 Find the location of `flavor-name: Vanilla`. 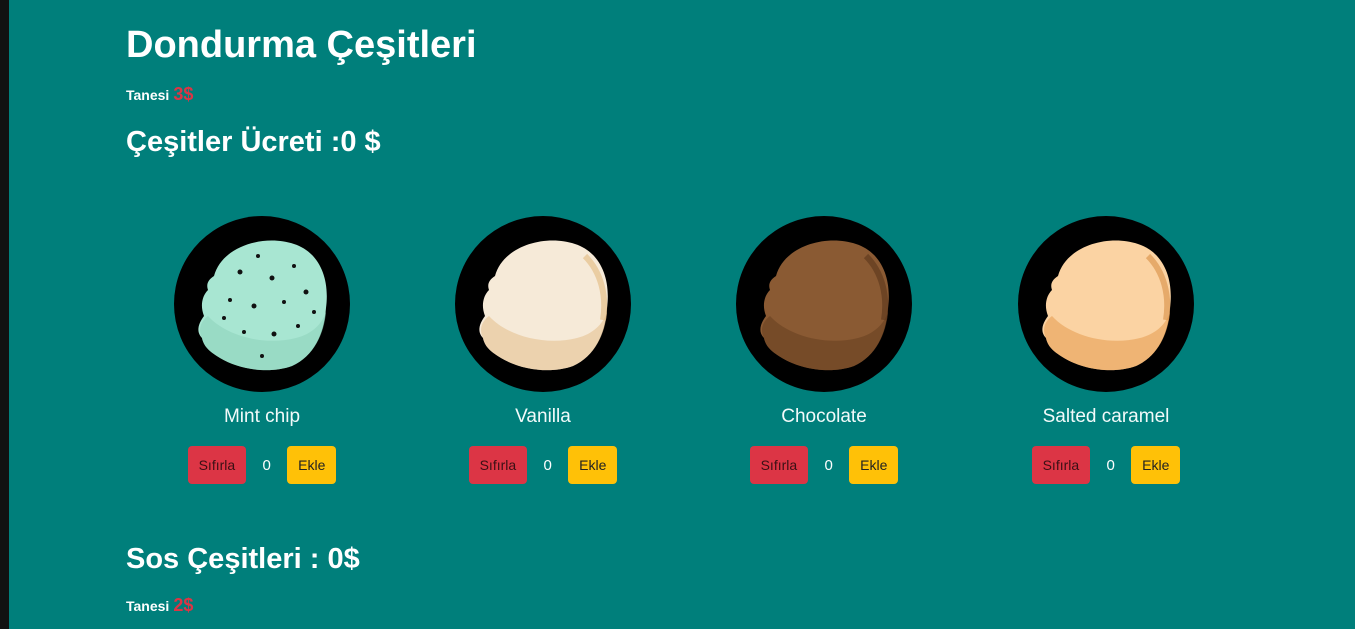

flavor-name: Vanilla is located at coordinates (543, 416).